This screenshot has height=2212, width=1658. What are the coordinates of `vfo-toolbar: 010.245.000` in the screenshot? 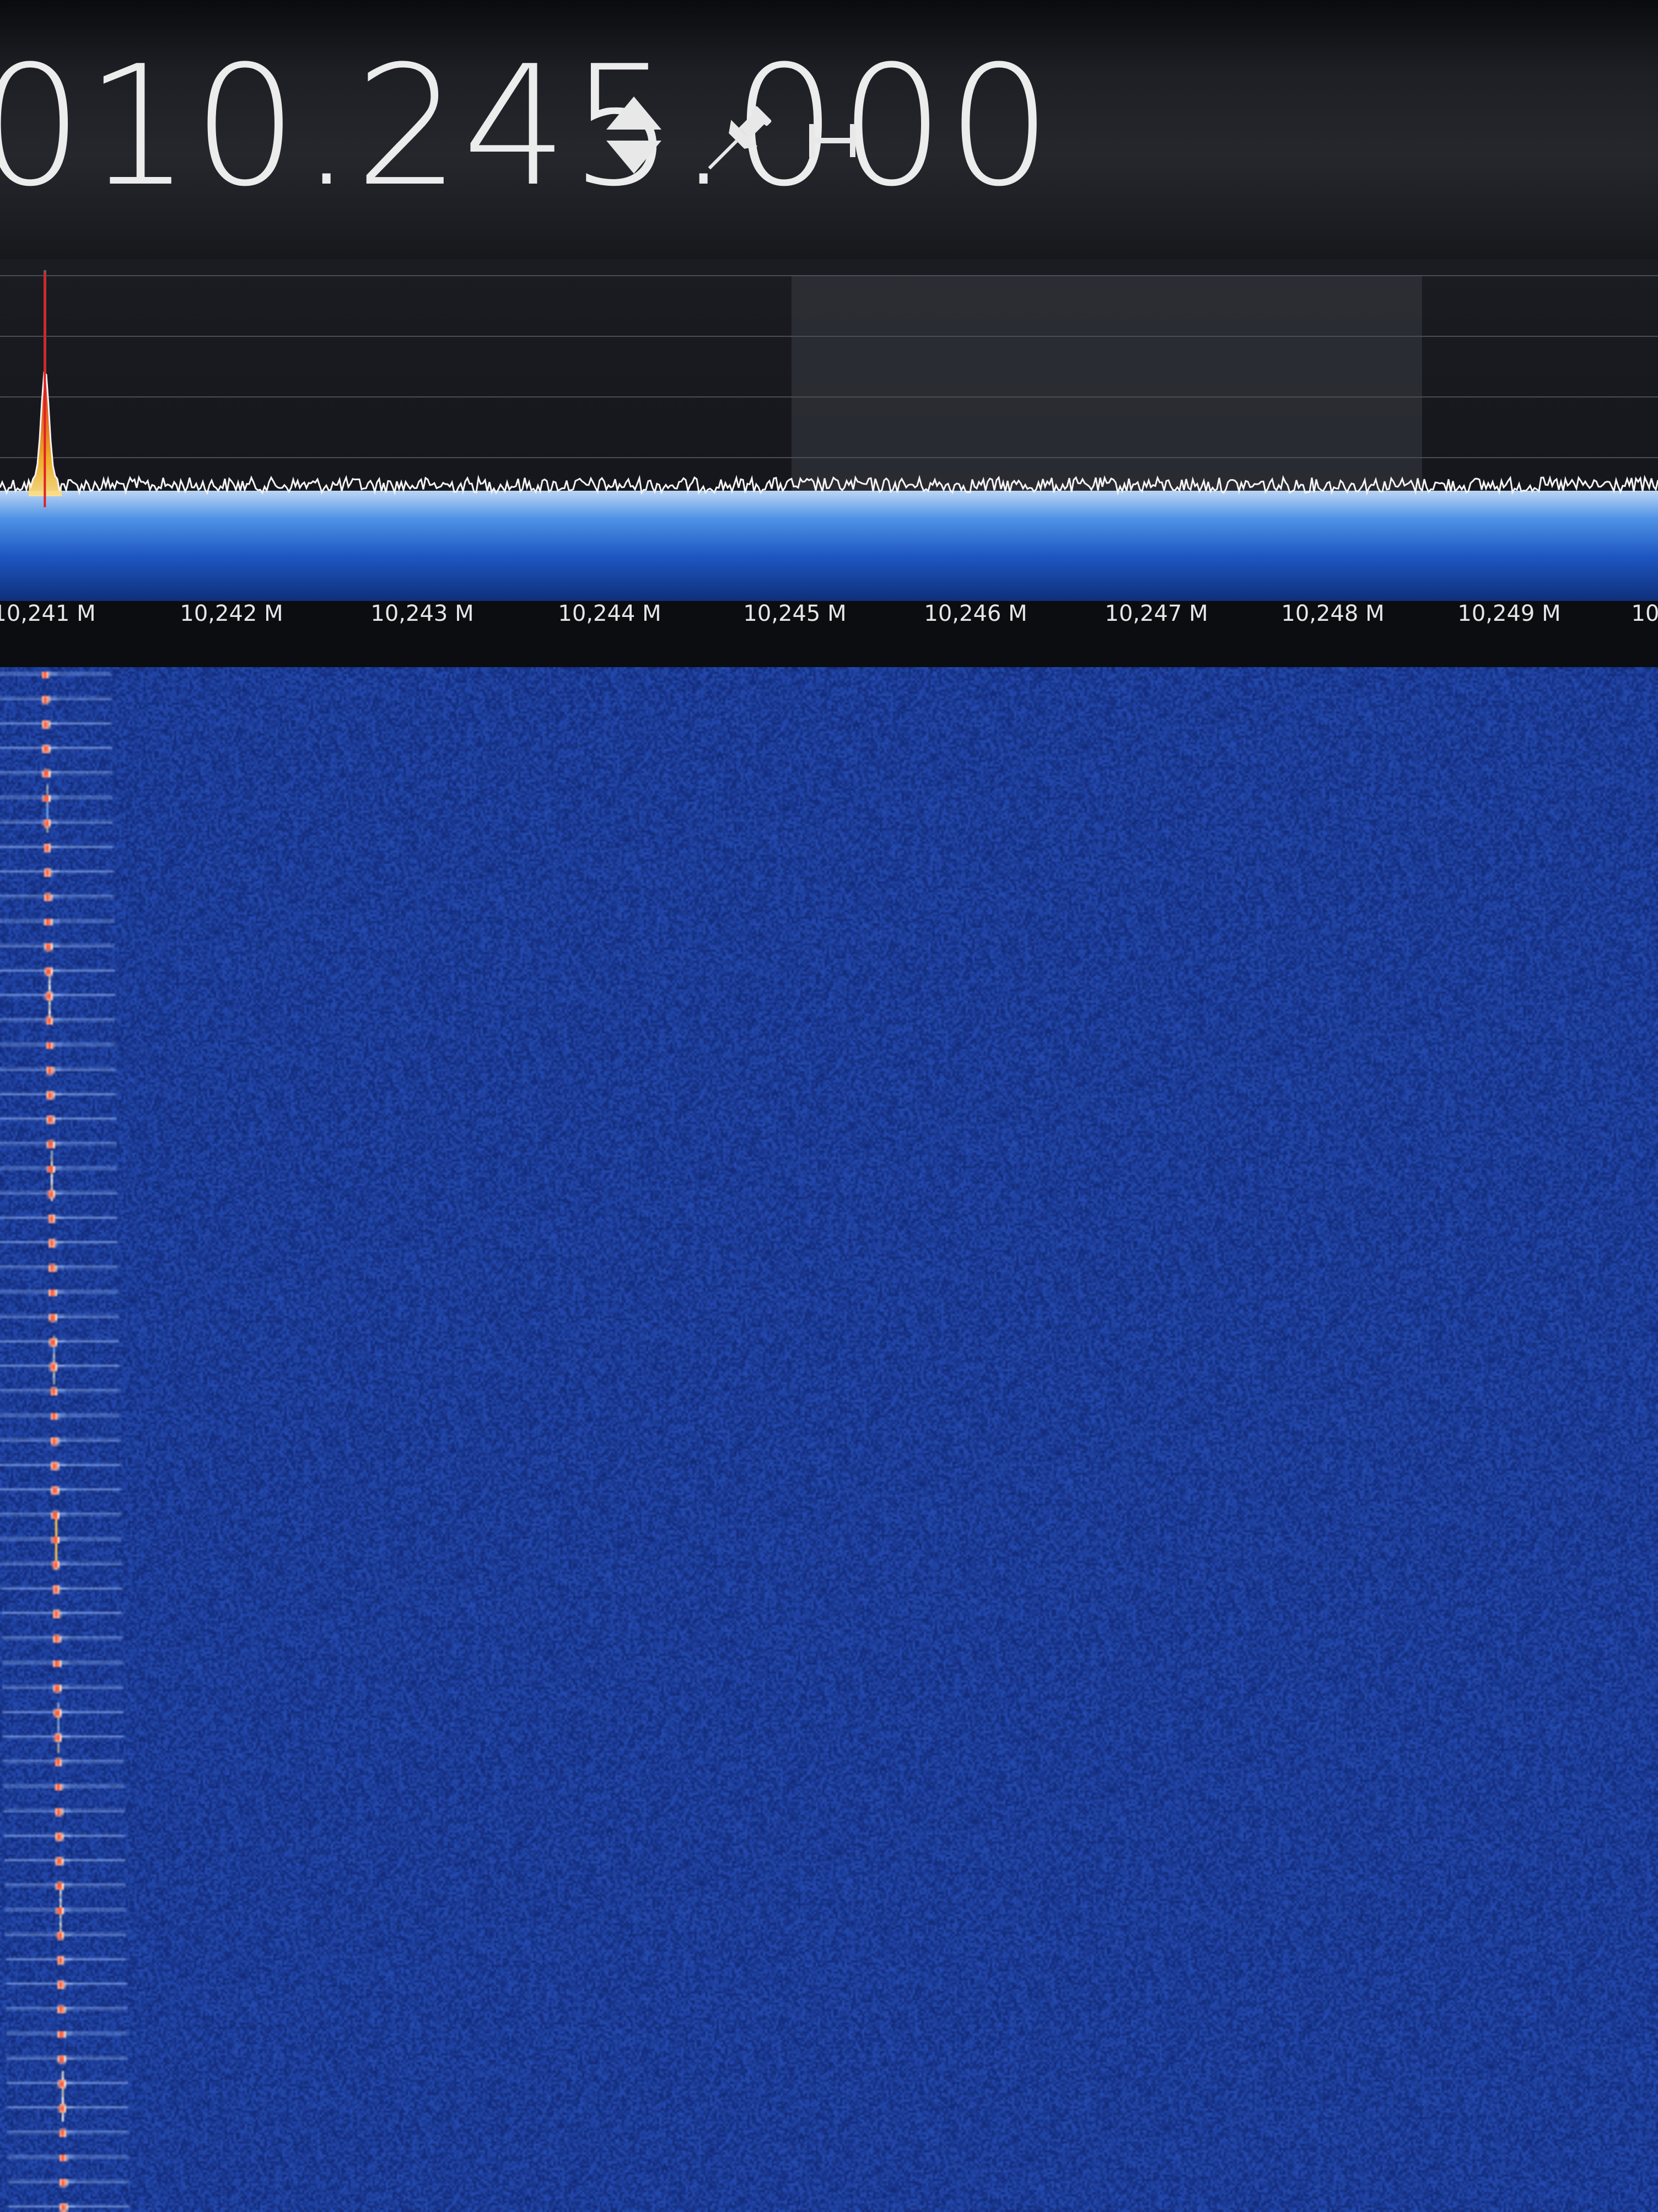 It's located at (829, 129).